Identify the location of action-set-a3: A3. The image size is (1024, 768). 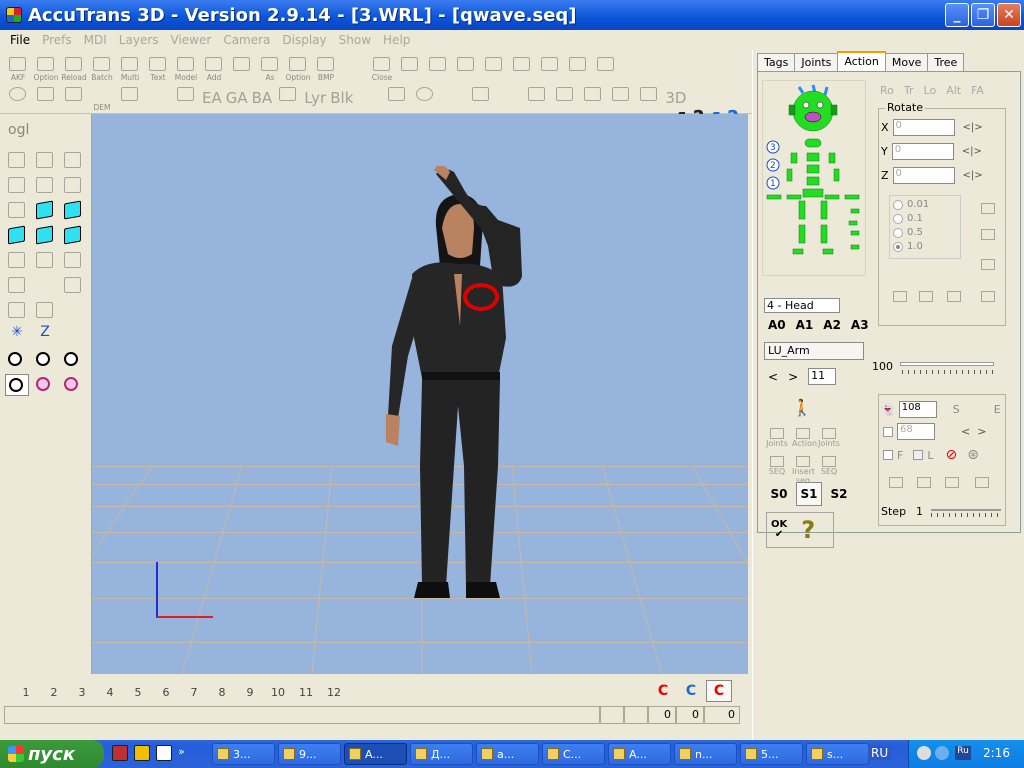
(860, 325).